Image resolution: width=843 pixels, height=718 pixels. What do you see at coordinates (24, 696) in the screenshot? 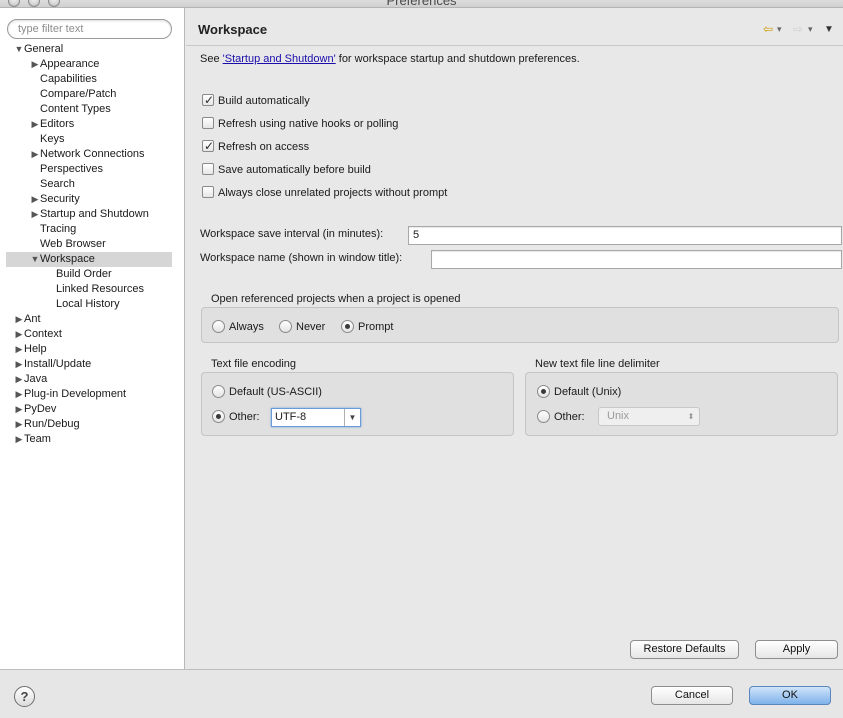
I see `help-icon: ?` at bounding box center [24, 696].